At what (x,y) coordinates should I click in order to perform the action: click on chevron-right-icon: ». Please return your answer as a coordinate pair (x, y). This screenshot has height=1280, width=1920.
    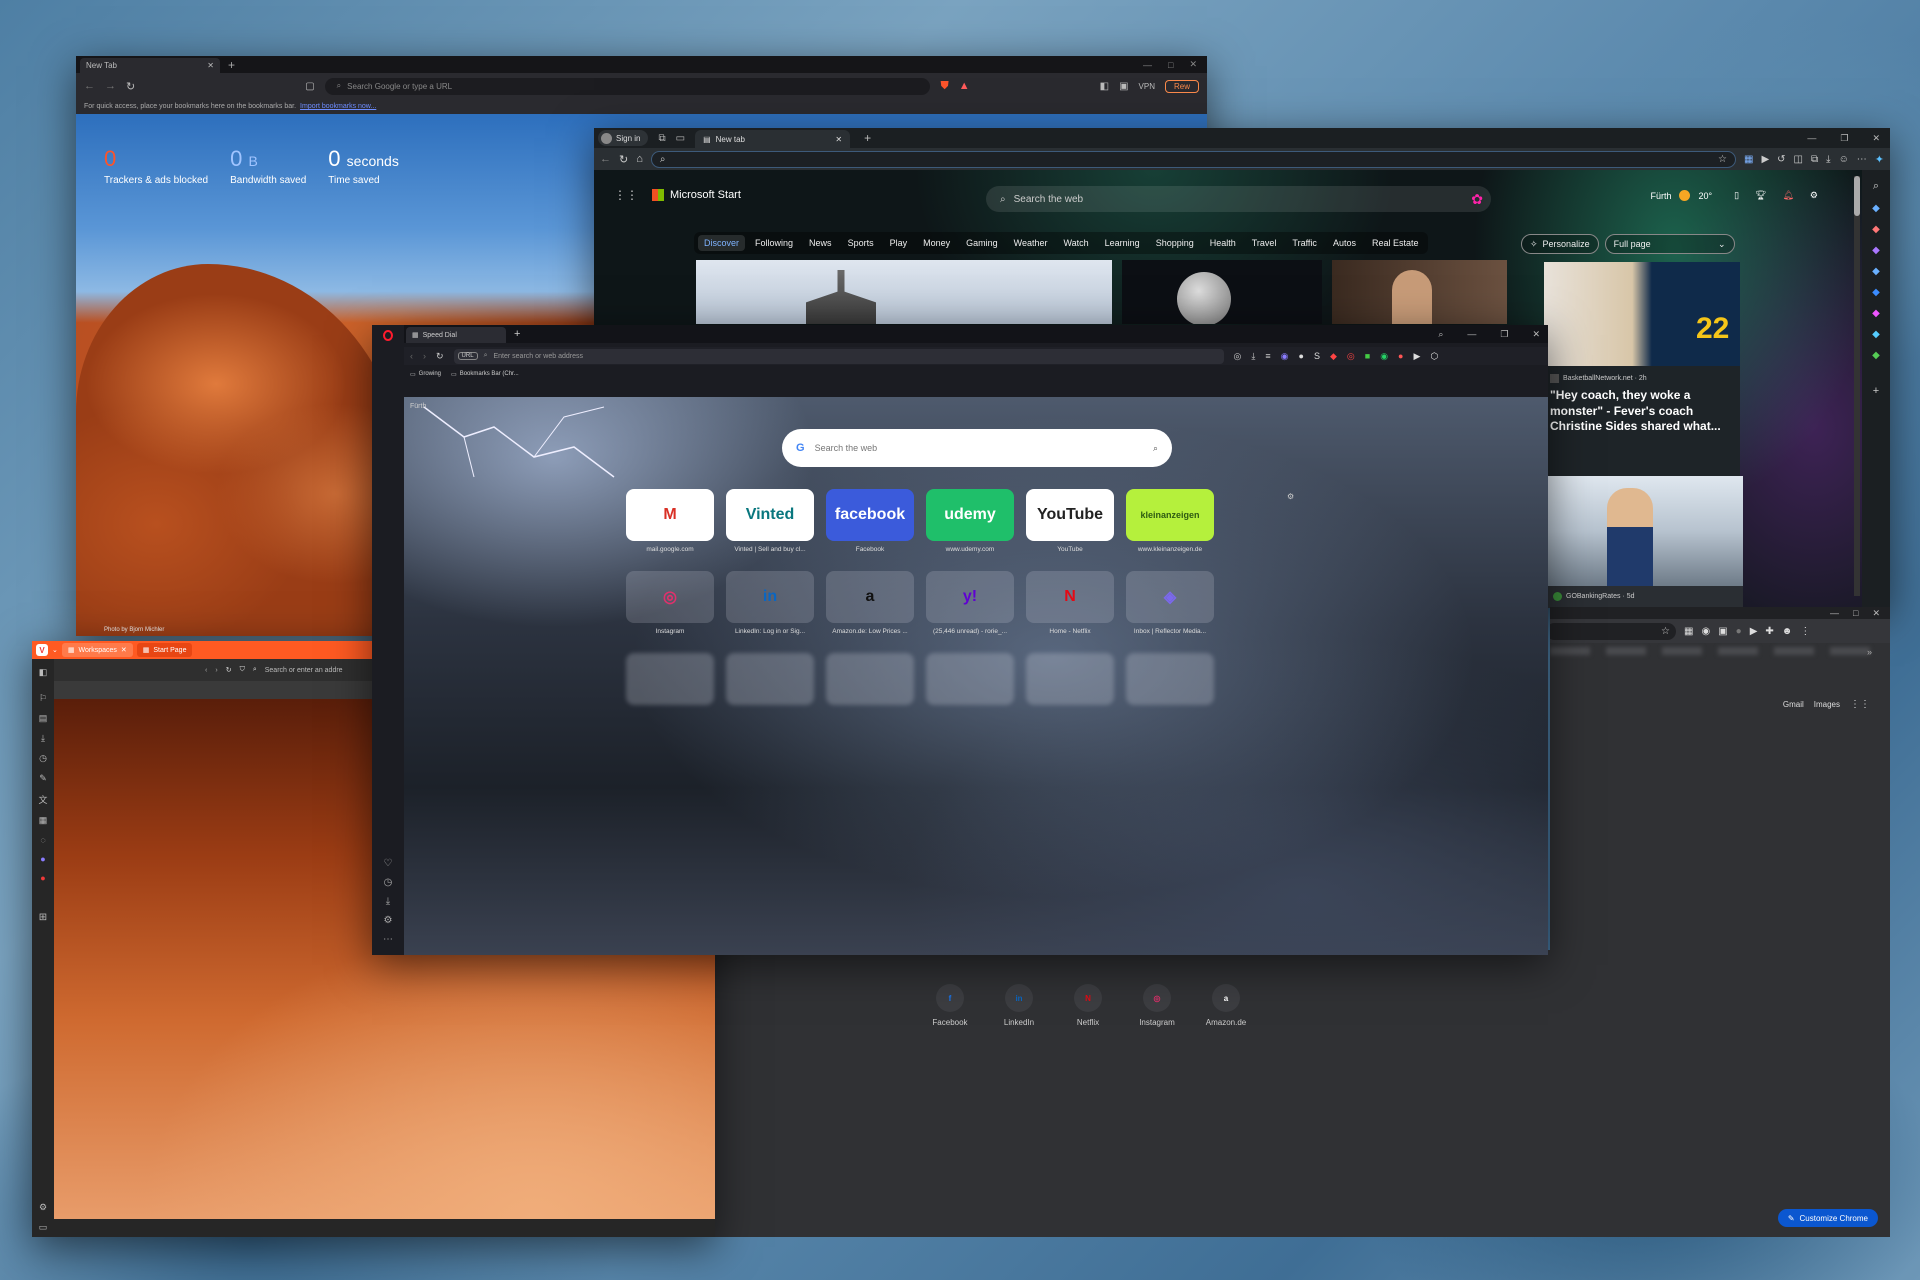
    Looking at the image, I should click on (1869, 652).